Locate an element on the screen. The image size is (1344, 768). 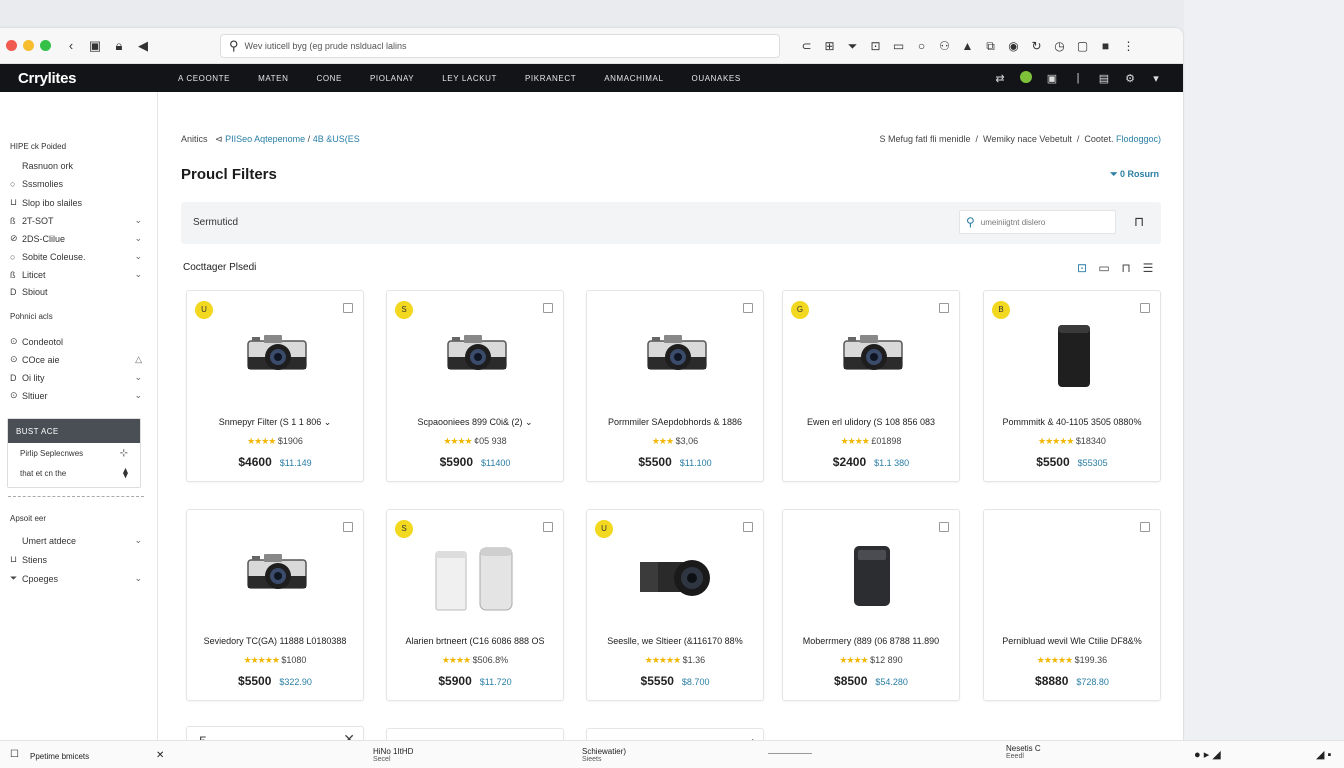
sidebar-item: ⊙ Condeotol is located at coordinates (76, 341).